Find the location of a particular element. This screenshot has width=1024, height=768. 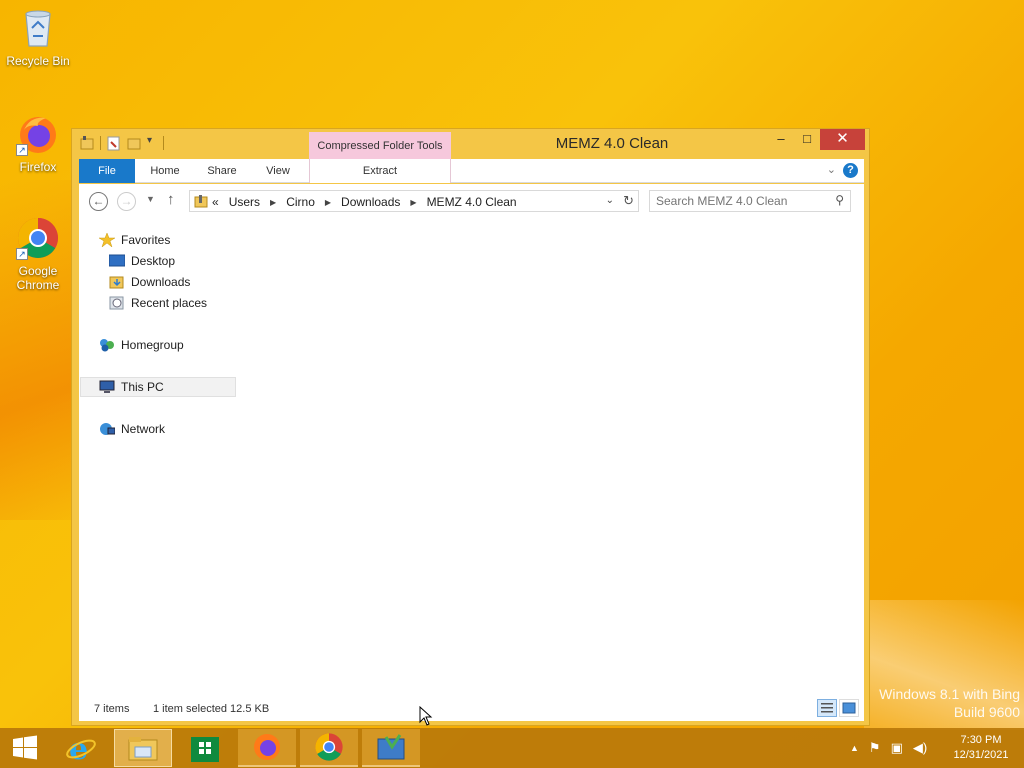

taskbar-internet-explorer: e is located at coordinates (81, 748).